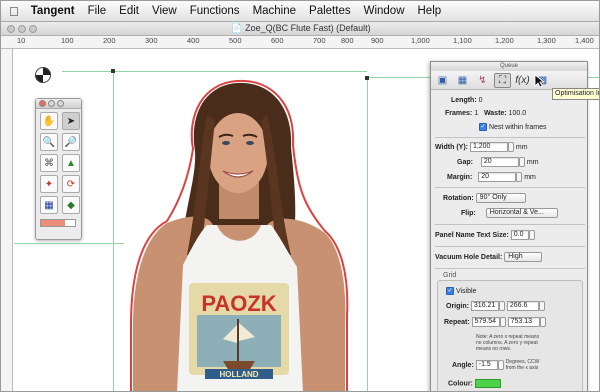 This screenshot has width=600, height=392. Describe the element at coordinates (49, 142) in the screenshot. I see `zoom-in-icon: 🔍` at that location.